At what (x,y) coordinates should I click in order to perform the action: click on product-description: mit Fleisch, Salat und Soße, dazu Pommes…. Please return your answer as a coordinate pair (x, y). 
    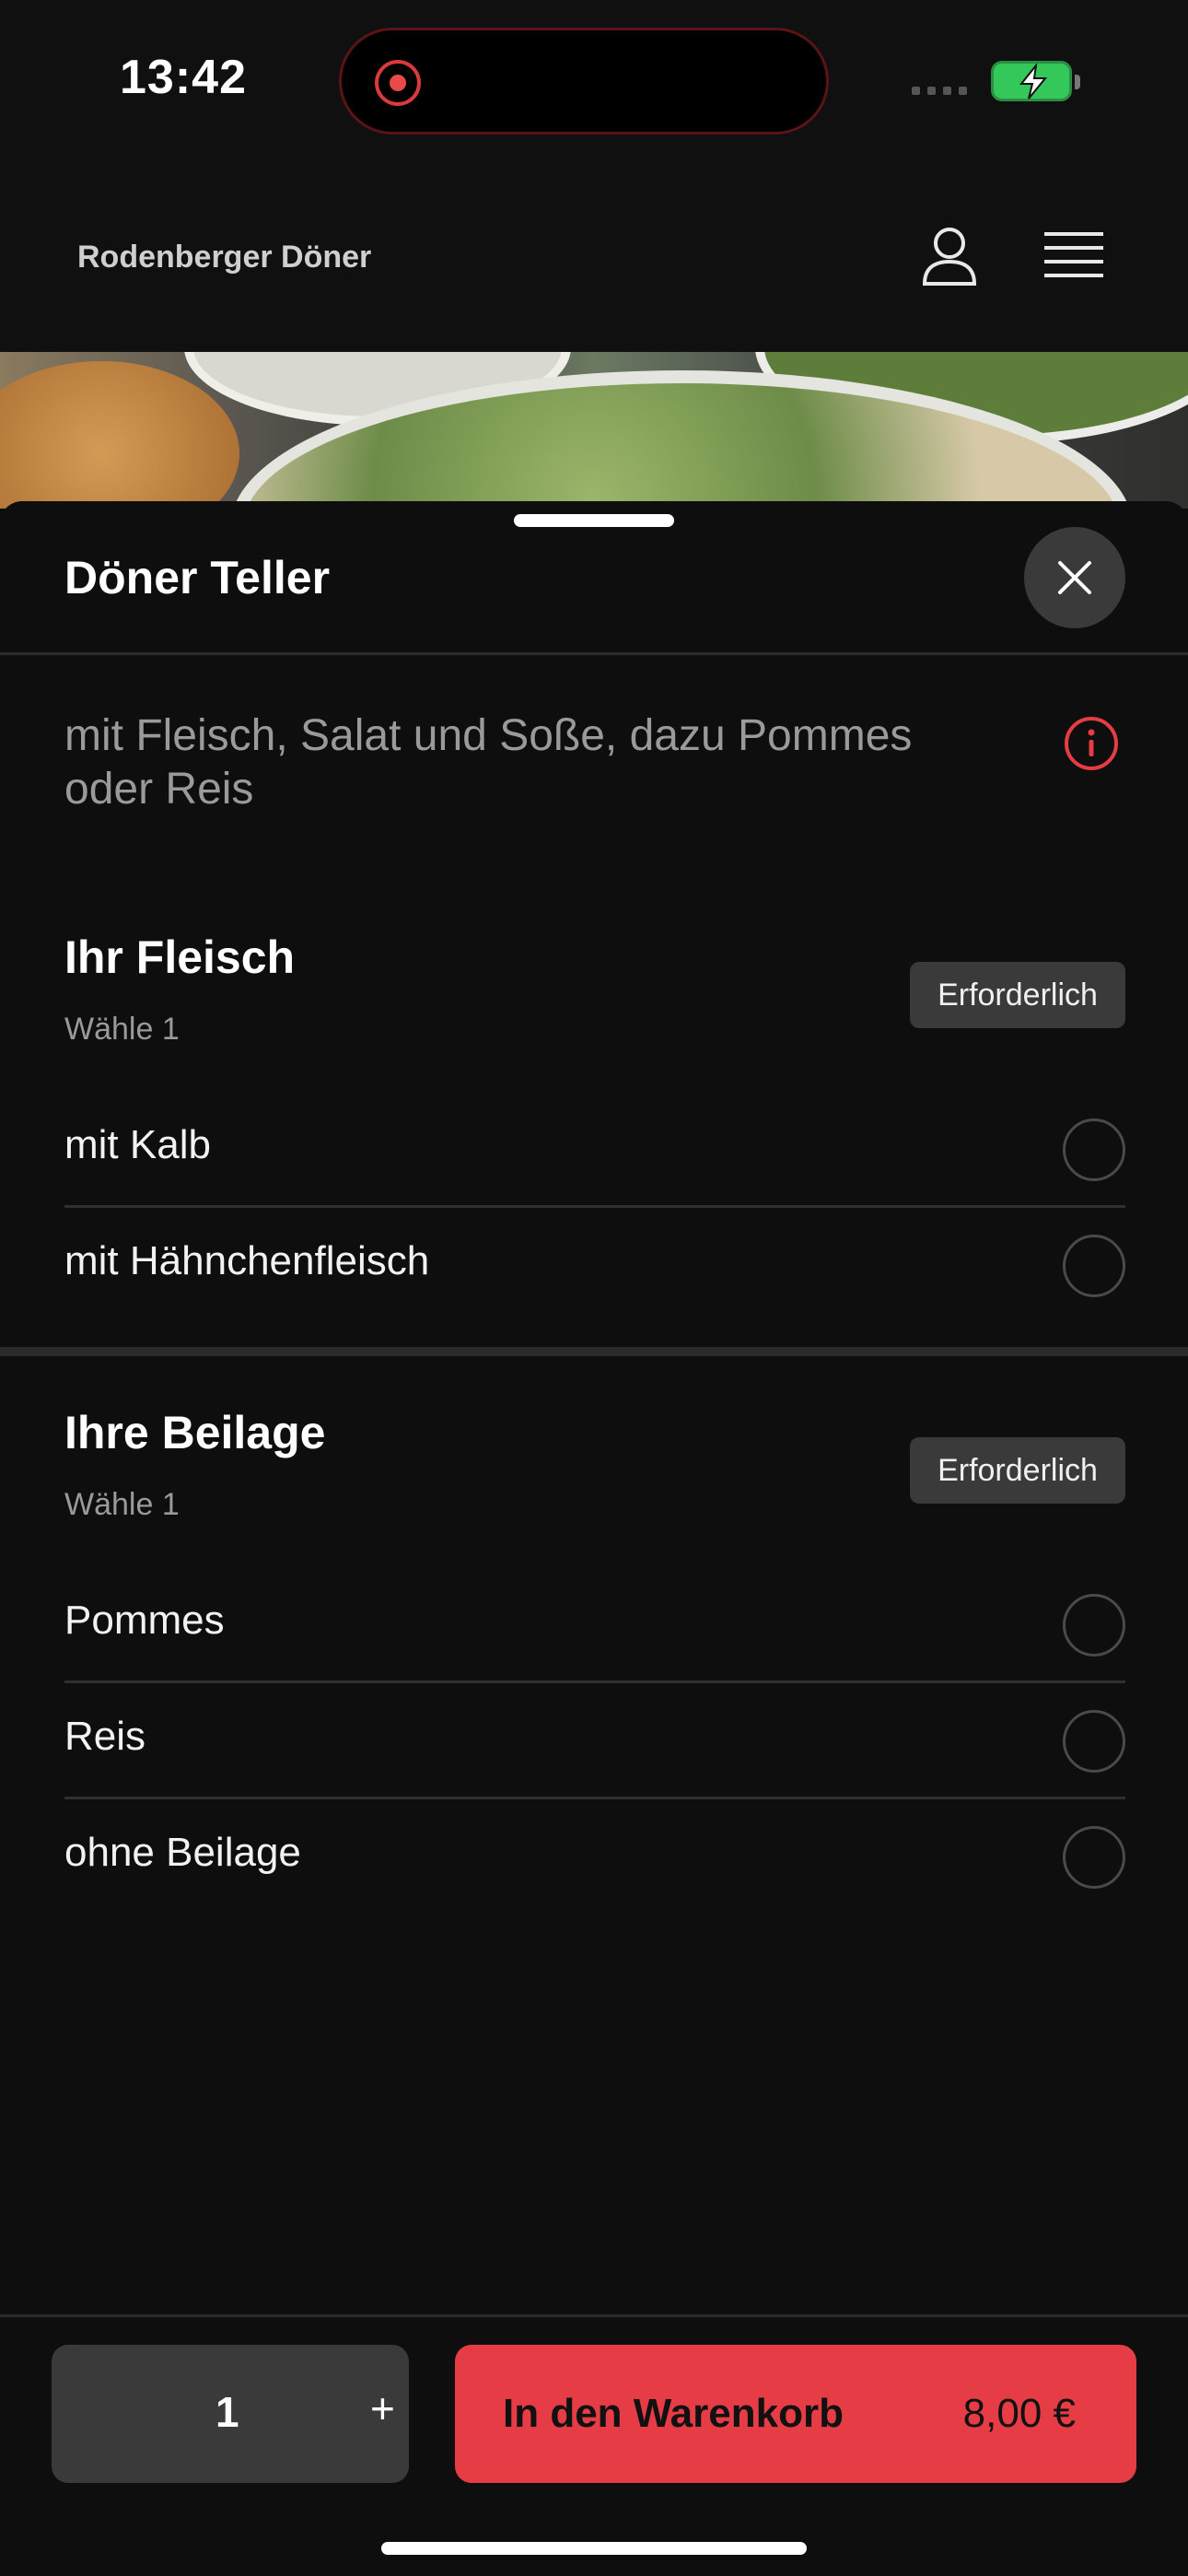
    Looking at the image, I should click on (488, 762).